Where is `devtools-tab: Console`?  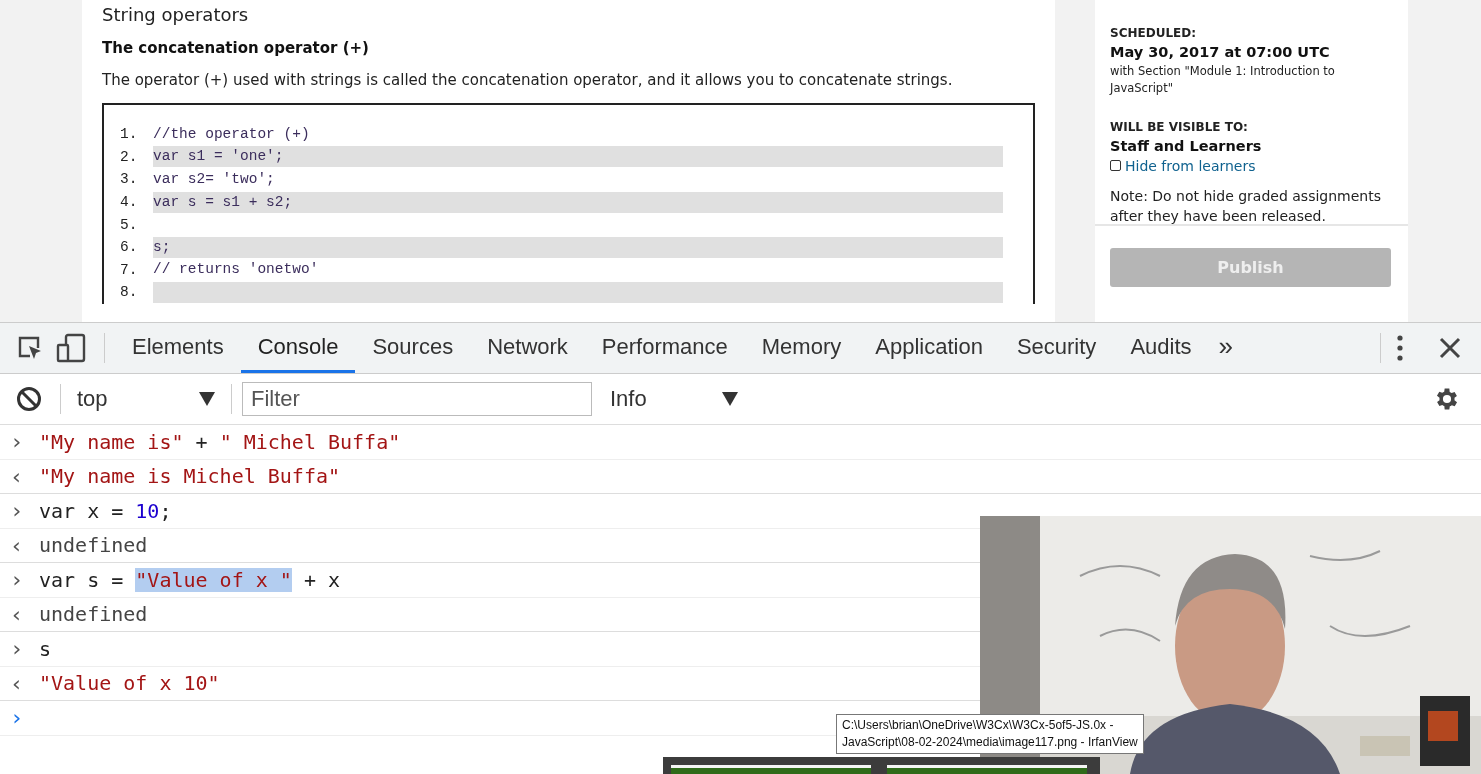 devtools-tab: Console is located at coordinates (298, 348).